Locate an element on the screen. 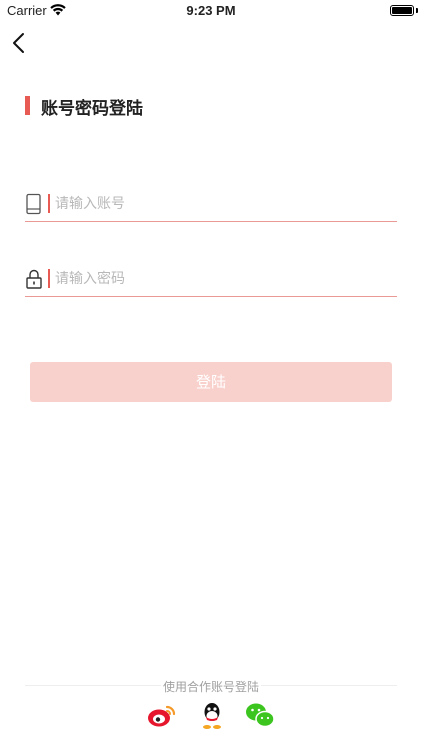  battery-icon is located at coordinates (402, 10).